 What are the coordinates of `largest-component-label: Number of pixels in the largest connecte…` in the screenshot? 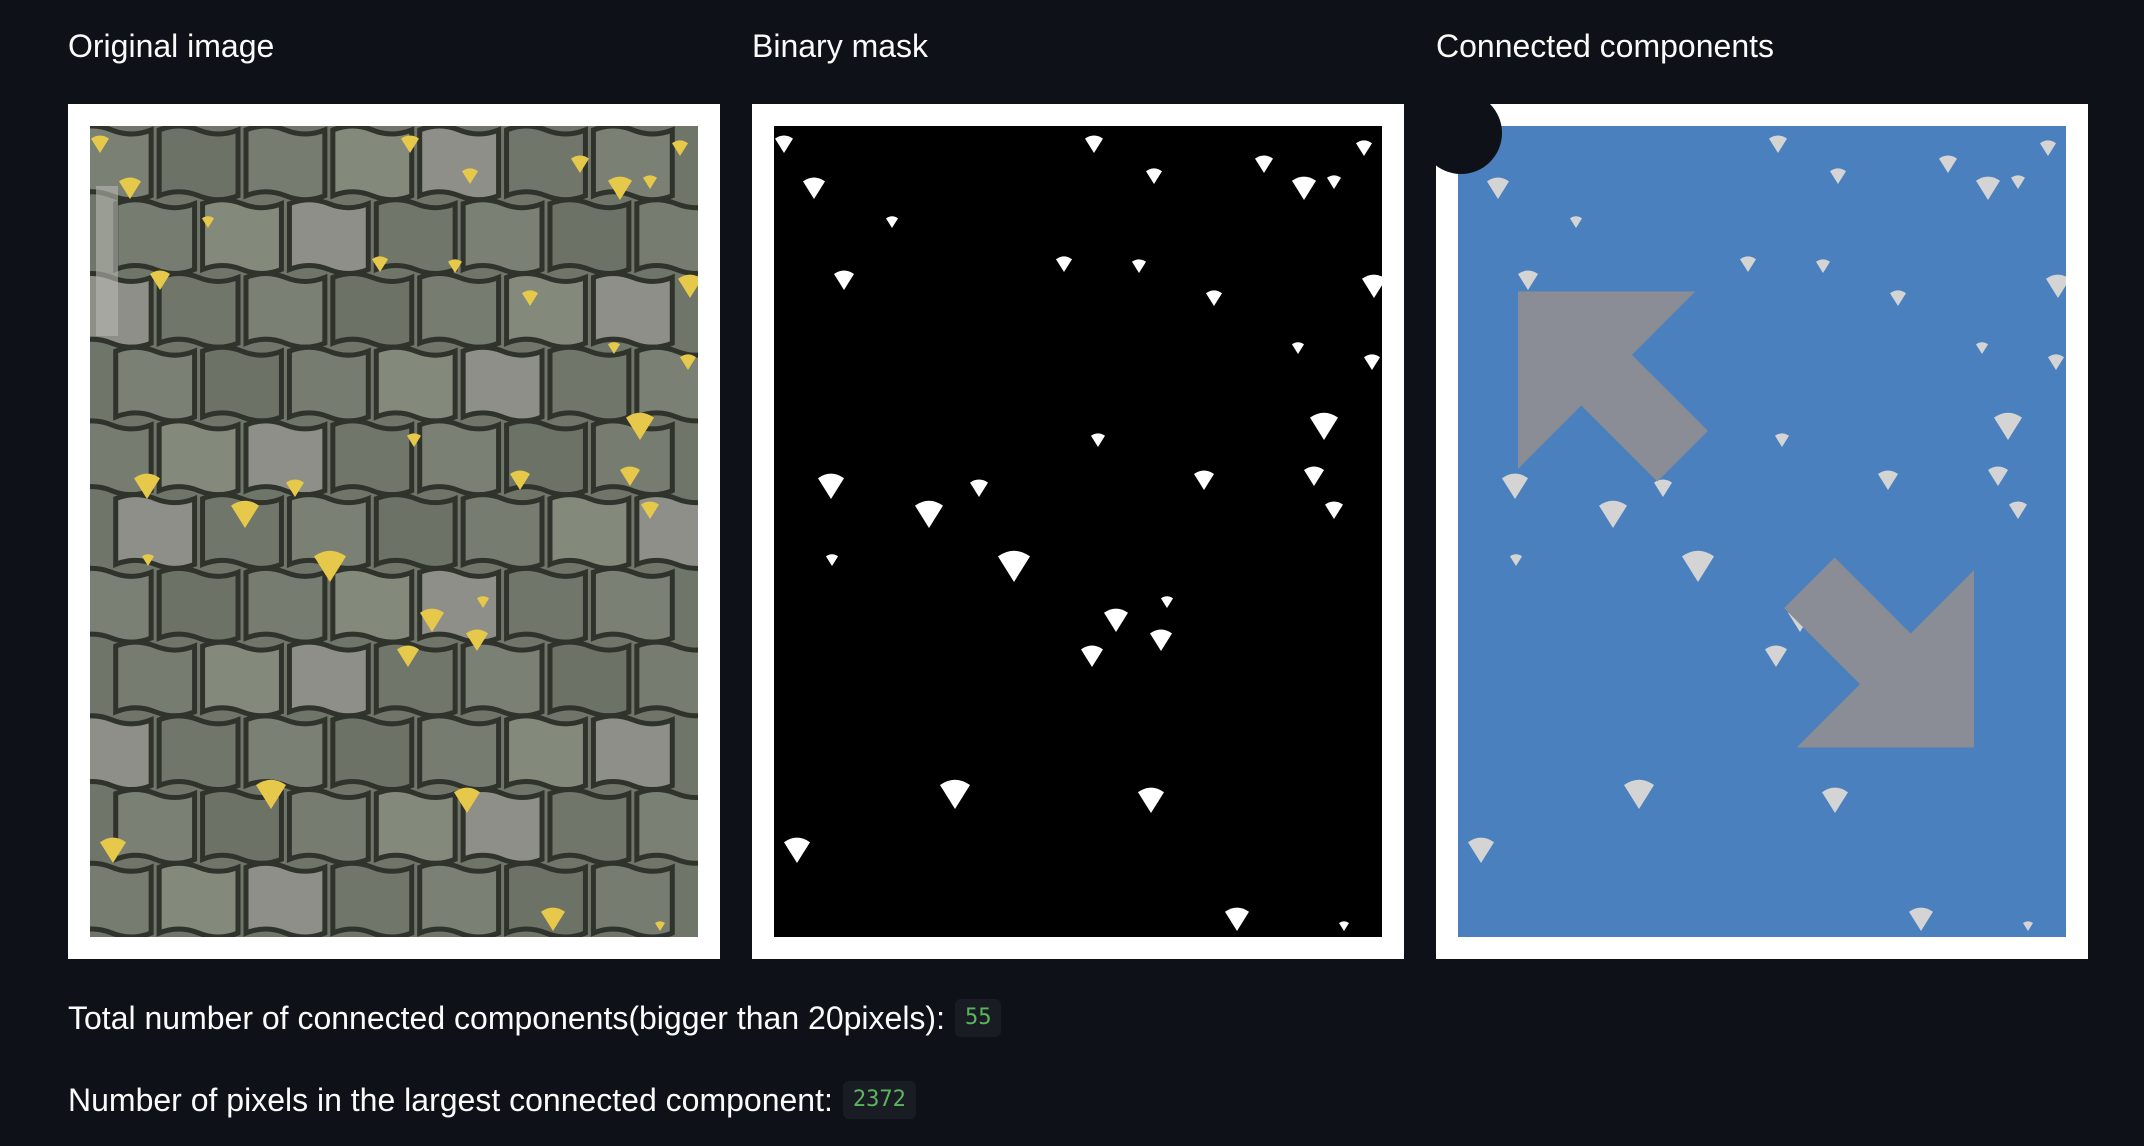 It's located at (450, 1100).